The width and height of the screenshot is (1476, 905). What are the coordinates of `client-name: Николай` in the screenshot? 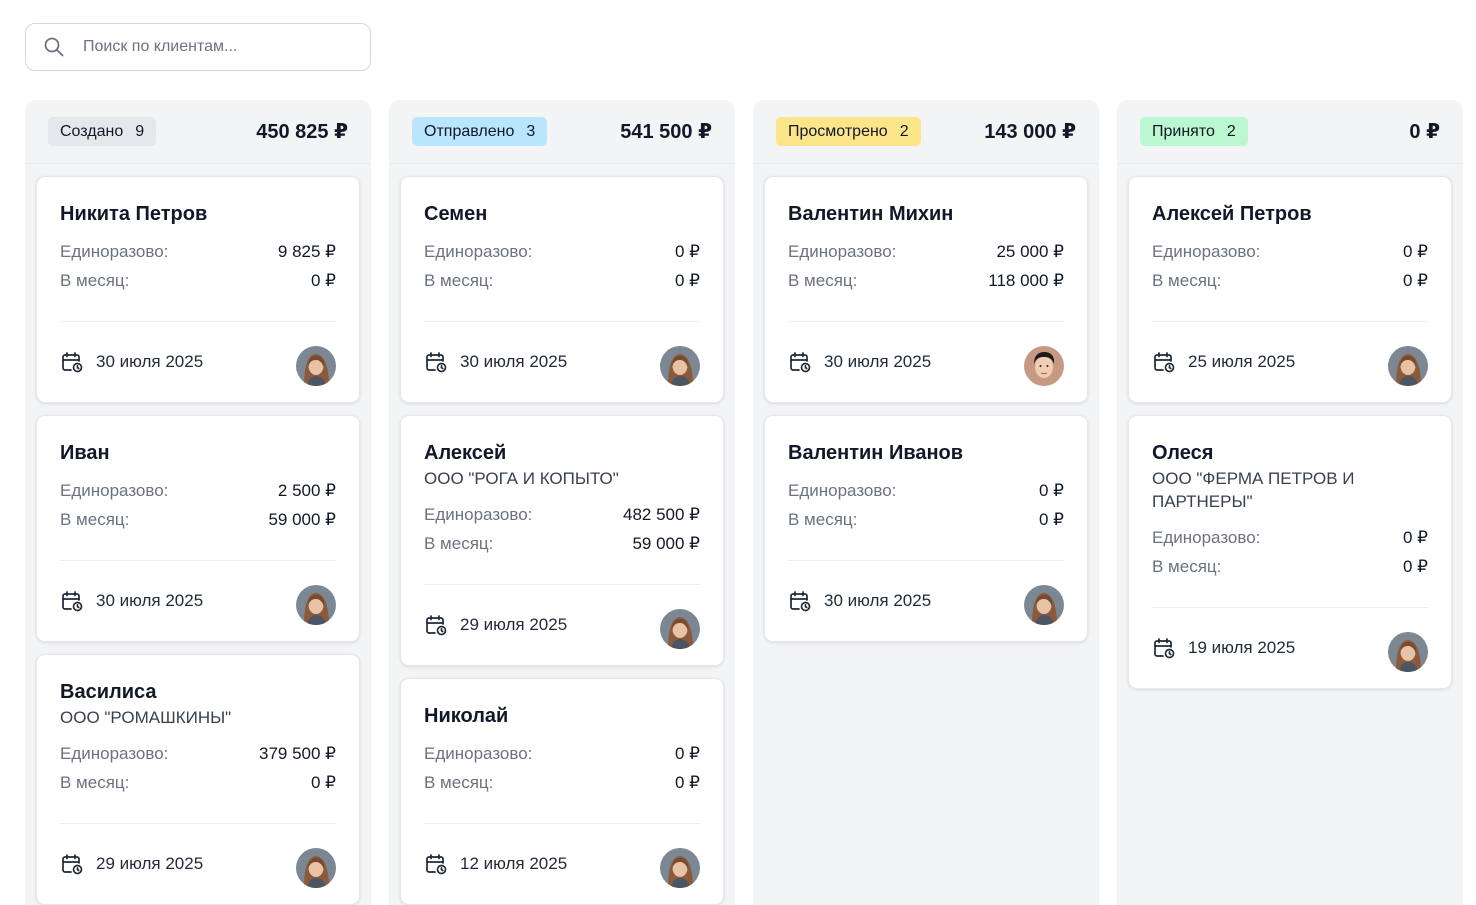 It's located at (466, 716).